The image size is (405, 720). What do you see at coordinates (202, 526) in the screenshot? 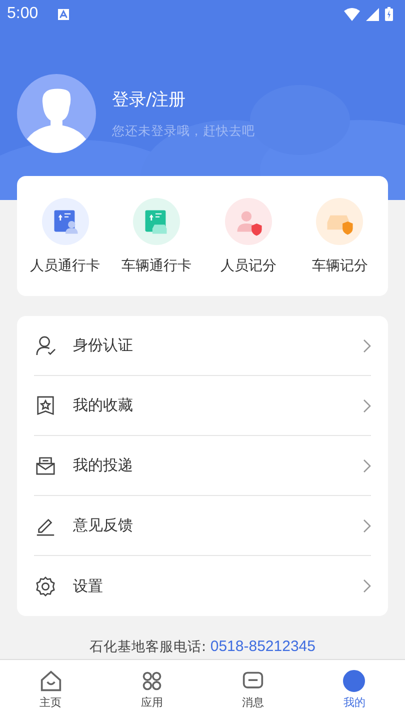
I see `menu-item: 意见反馈` at bounding box center [202, 526].